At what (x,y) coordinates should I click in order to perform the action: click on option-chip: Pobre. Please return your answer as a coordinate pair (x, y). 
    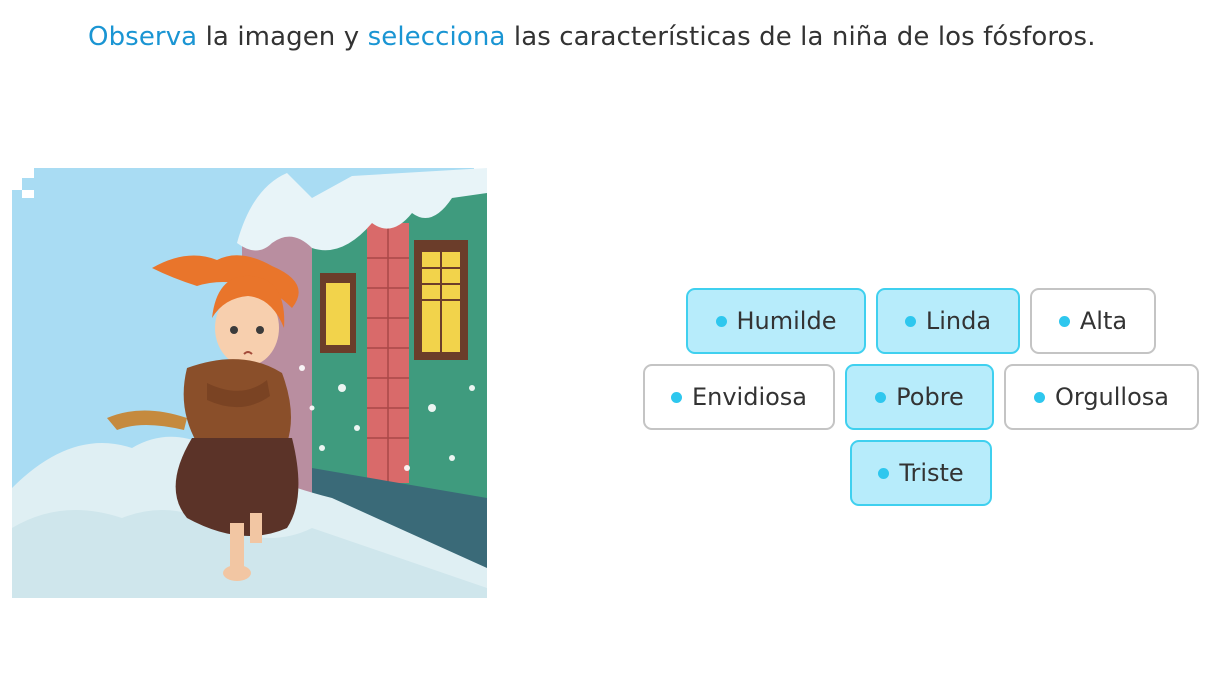
    Looking at the image, I should click on (919, 397).